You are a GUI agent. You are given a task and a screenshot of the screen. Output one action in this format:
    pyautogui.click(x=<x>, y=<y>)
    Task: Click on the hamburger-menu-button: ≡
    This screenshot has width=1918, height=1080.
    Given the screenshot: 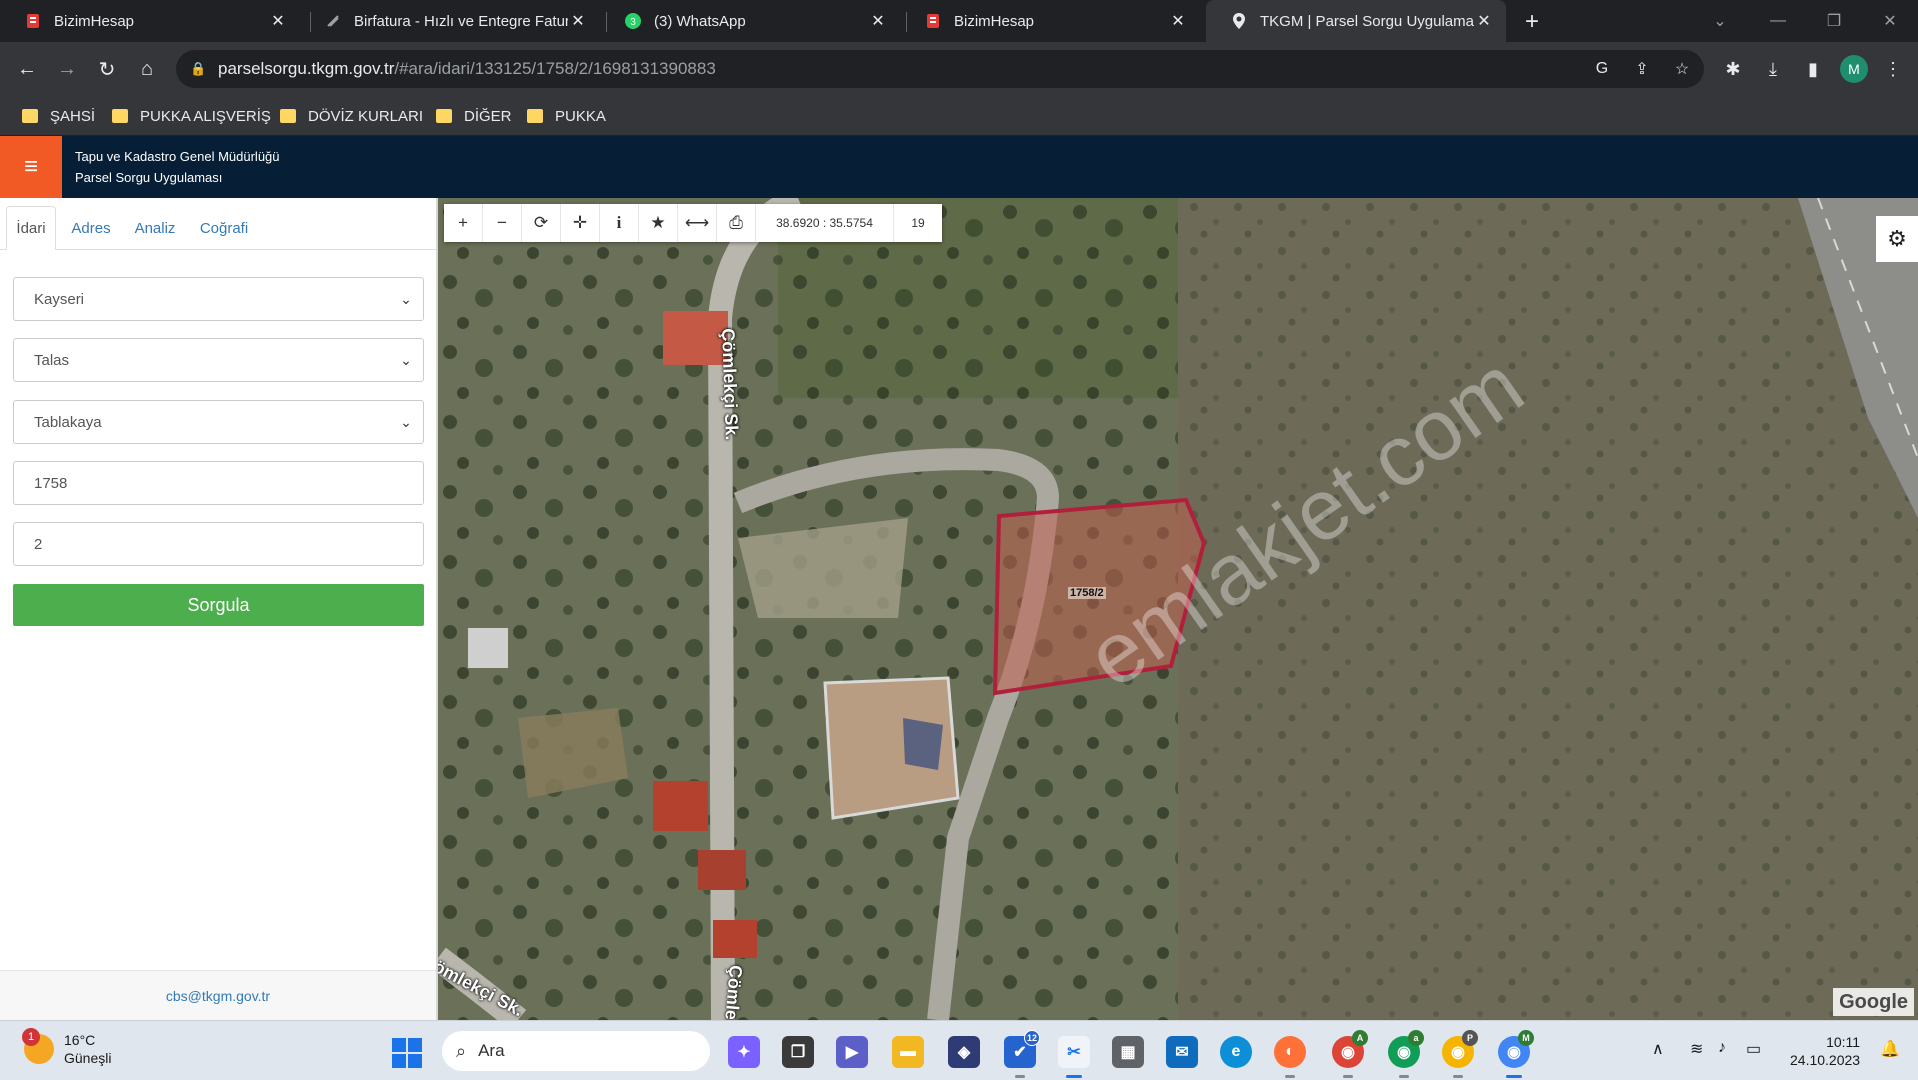 What is the action you would take?
    pyautogui.click(x=31, y=167)
    